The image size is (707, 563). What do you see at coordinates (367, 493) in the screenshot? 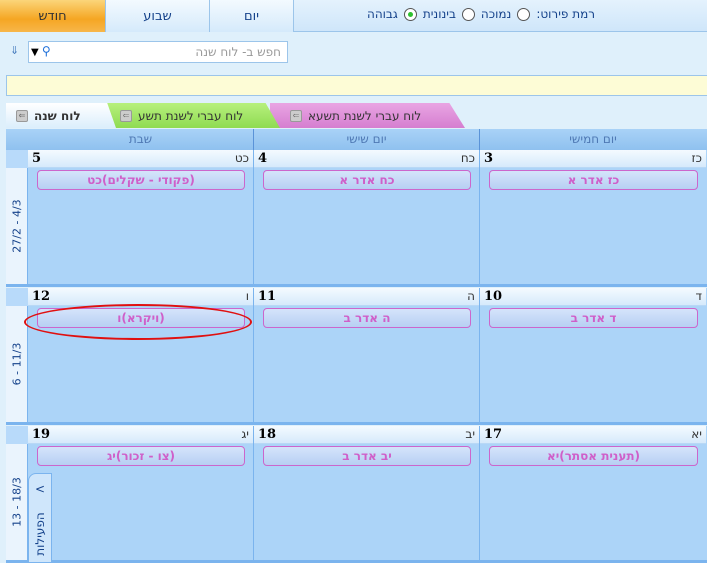
I see `day-cell: 18 יב יב אדר ב` at bounding box center [367, 493].